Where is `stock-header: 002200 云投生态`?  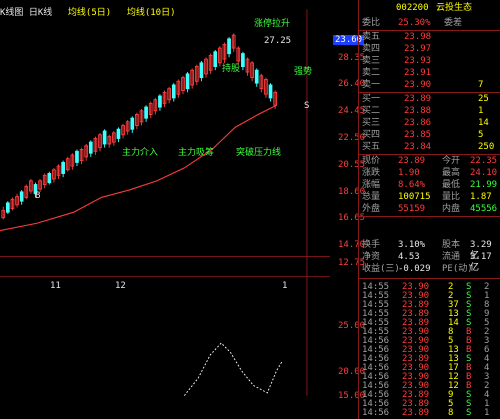
stock-header: 002200 云投生态 is located at coordinates (429, 8).